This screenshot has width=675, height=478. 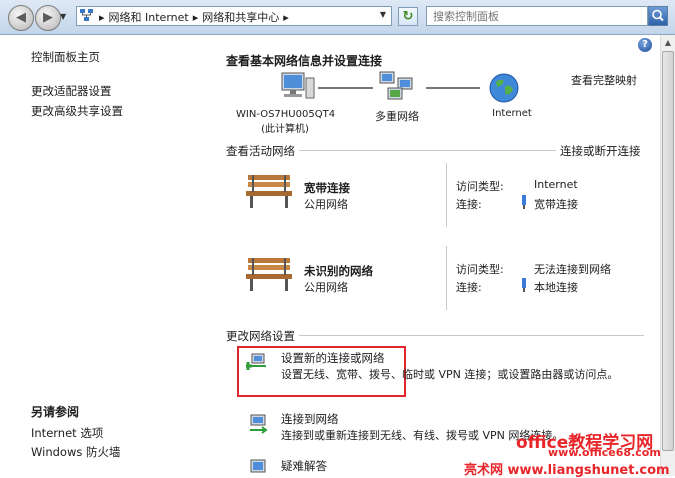 What do you see at coordinates (77, 111) in the screenshot?
I see `sidebar-item-change-advanced-sharing: 更改高级共享设置` at bounding box center [77, 111].